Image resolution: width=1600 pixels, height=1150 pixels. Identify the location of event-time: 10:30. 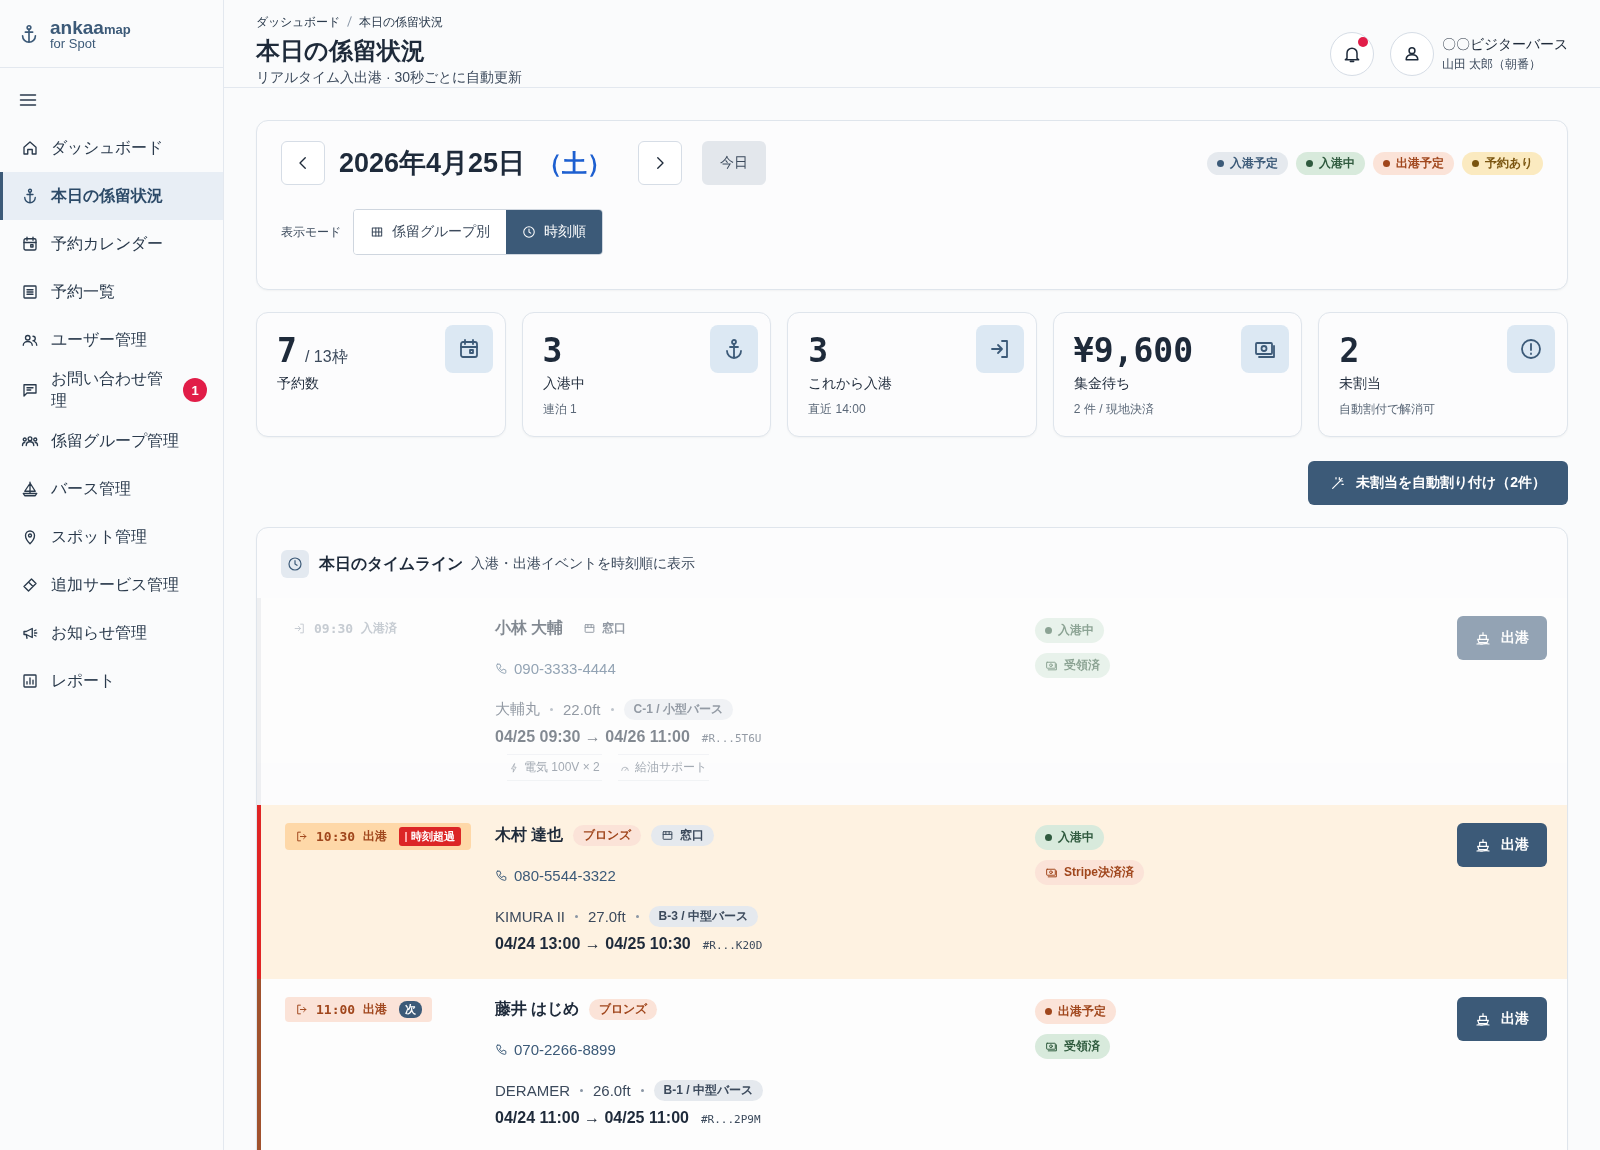
(336, 836).